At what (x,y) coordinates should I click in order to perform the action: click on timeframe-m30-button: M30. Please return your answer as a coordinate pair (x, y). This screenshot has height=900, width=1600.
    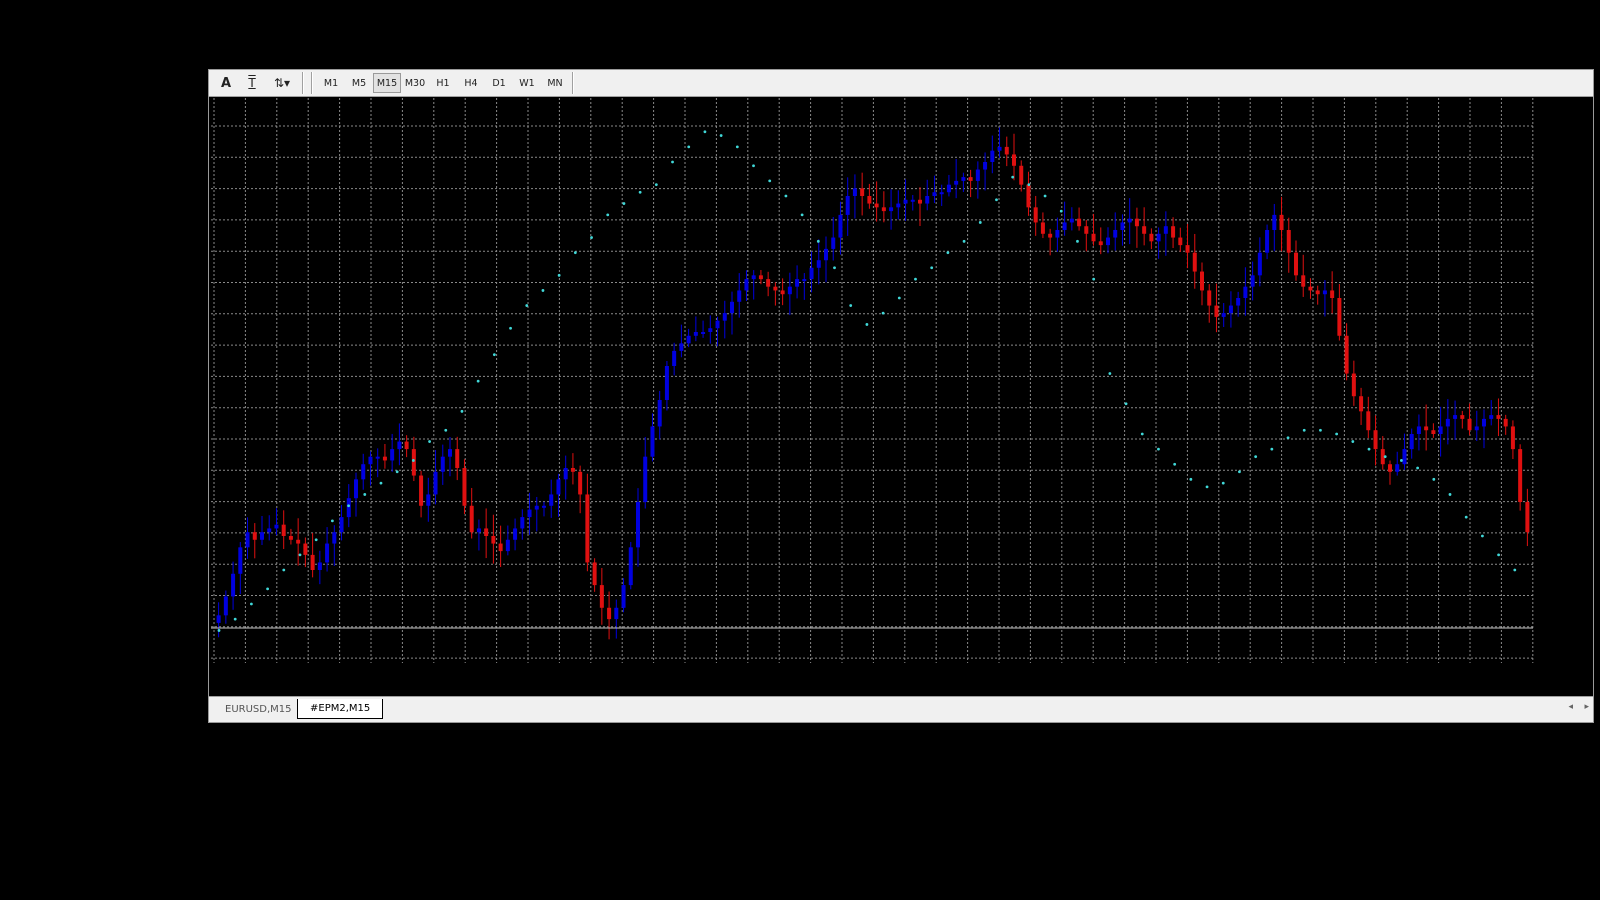
    Looking at the image, I should click on (415, 83).